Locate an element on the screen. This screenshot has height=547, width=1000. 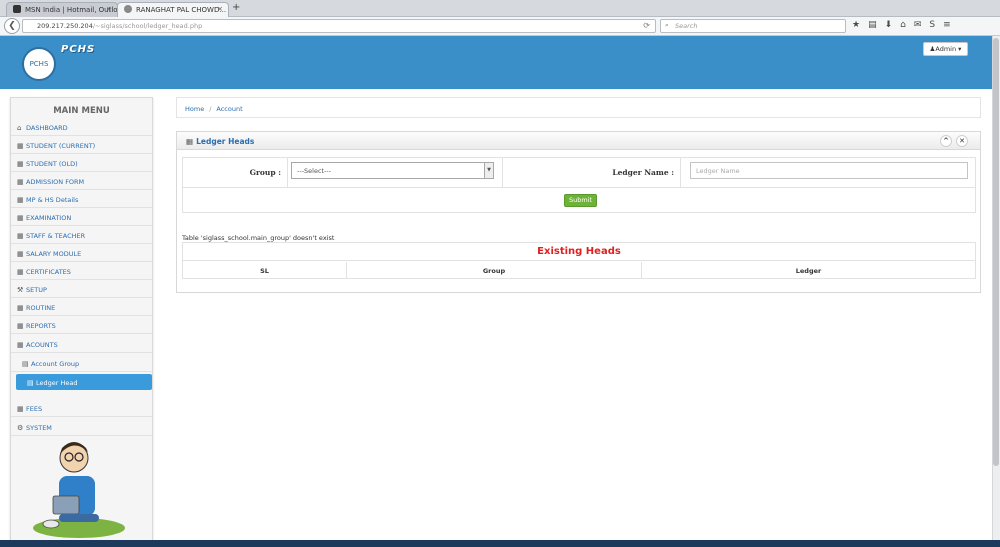
os-taskbar is located at coordinates (500, 543).